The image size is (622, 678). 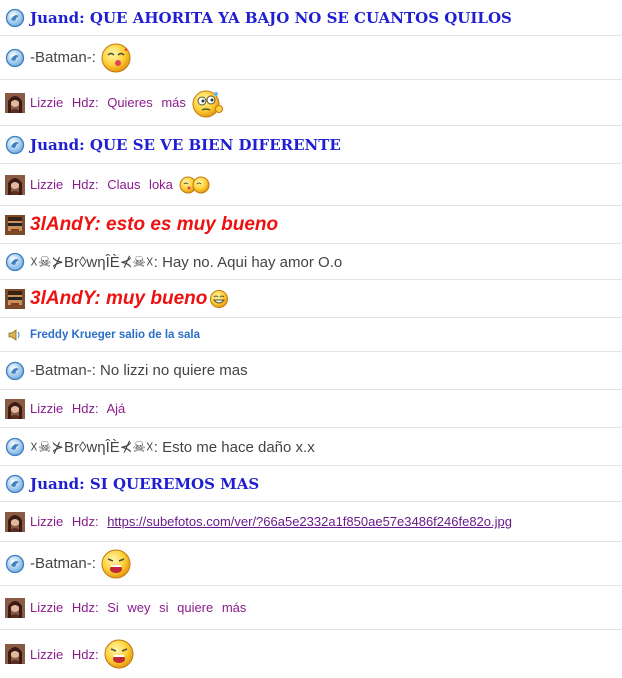 I want to click on chat-message: Lizzie Hdz:, so click(x=311, y=654).